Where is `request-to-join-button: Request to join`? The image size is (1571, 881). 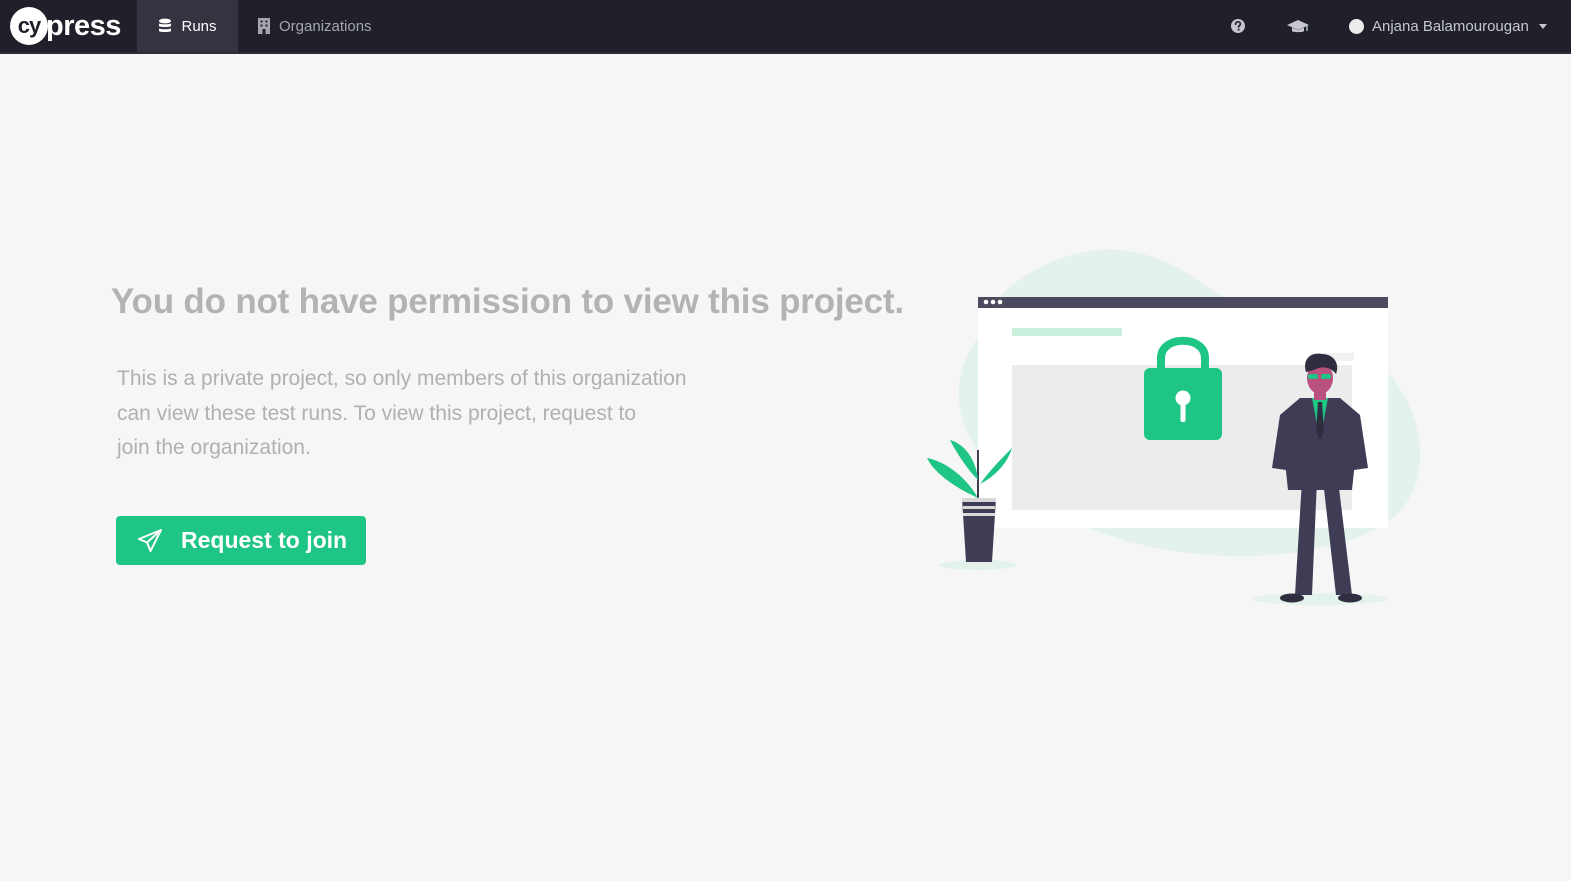
request-to-join-button: Request to join is located at coordinates (241, 540).